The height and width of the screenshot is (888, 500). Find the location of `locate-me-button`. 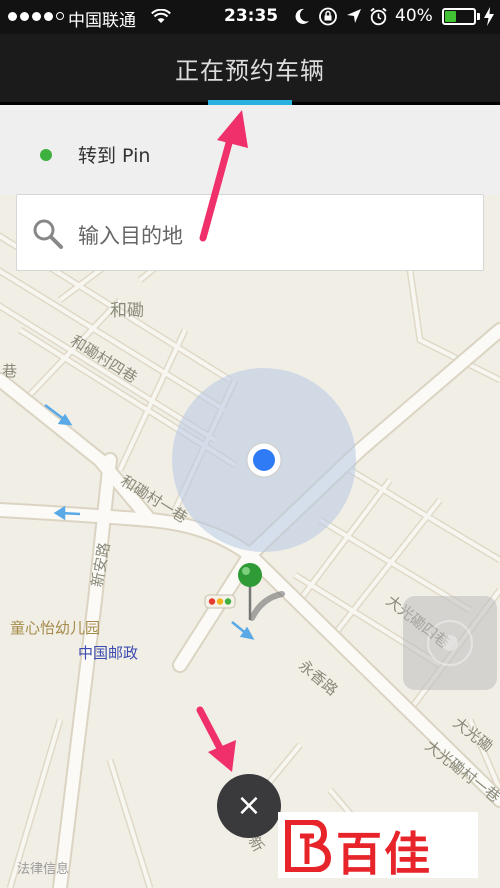

locate-me-button is located at coordinates (450, 643).